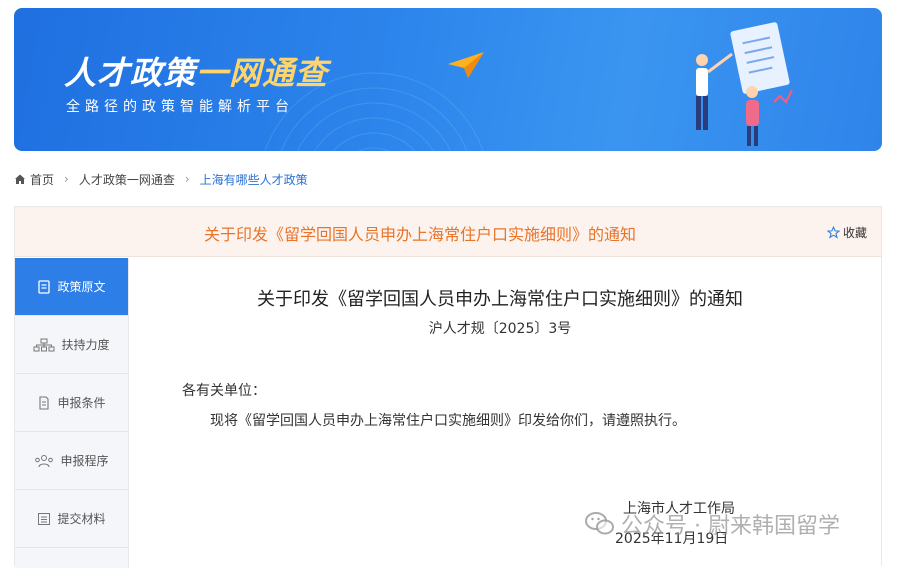  I want to click on document-paragraph: 现将《留学回国人员申办上海常住户口实施细则》印发给你们，请遵照执行。, so click(448, 421).